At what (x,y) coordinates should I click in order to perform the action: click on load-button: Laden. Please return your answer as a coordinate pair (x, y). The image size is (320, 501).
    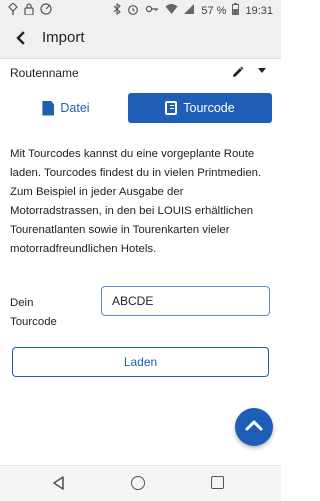
    Looking at the image, I should click on (140, 362).